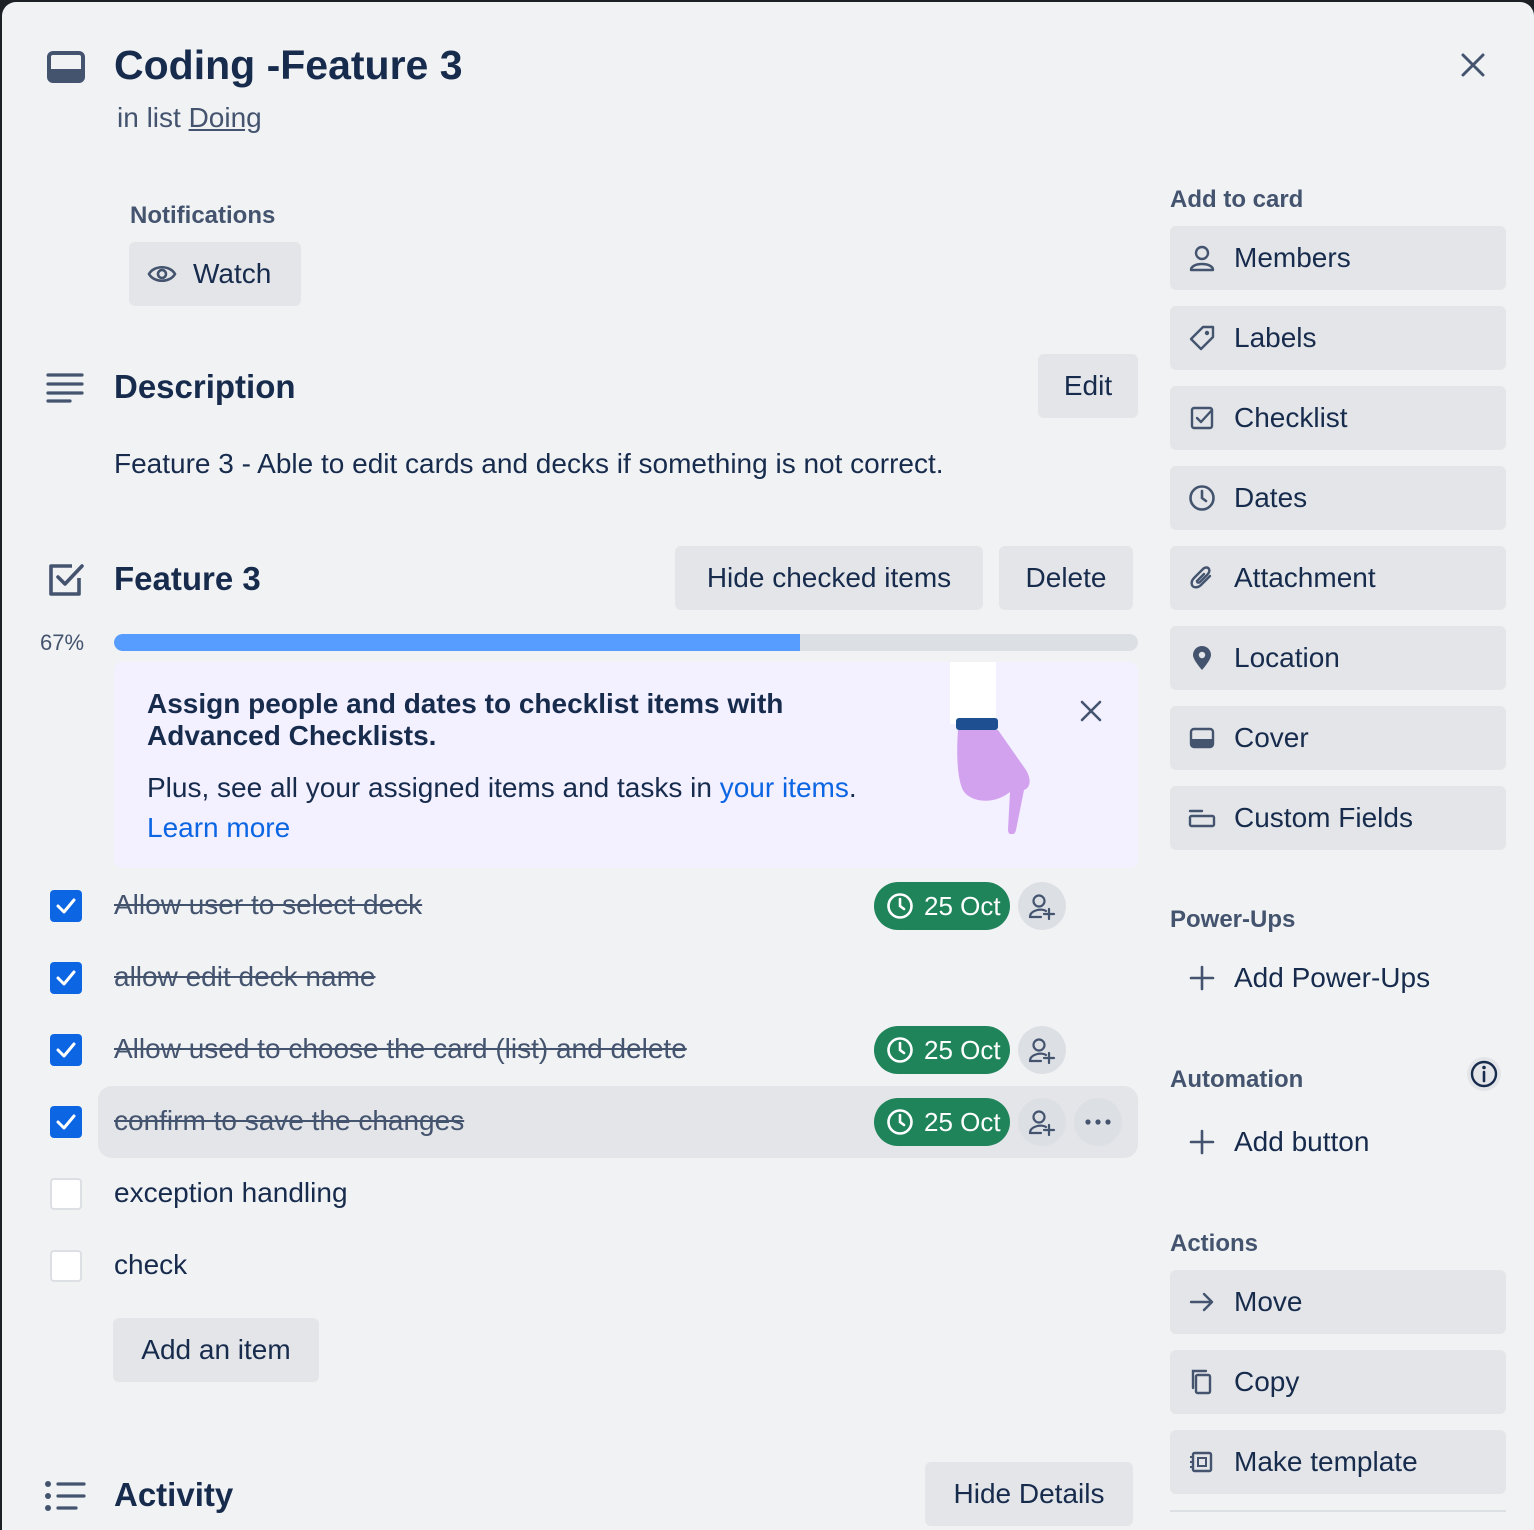  What do you see at coordinates (1291, 417) in the screenshot?
I see `add-to-card-button-label: Checklist` at bounding box center [1291, 417].